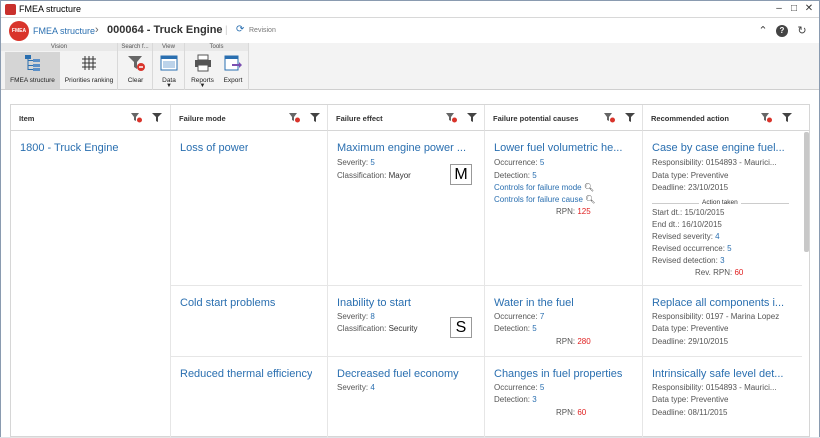  What do you see at coordinates (398, 374) in the screenshot?
I see `failure-effect-title: Decreased fuel economy` at bounding box center [398, 374].